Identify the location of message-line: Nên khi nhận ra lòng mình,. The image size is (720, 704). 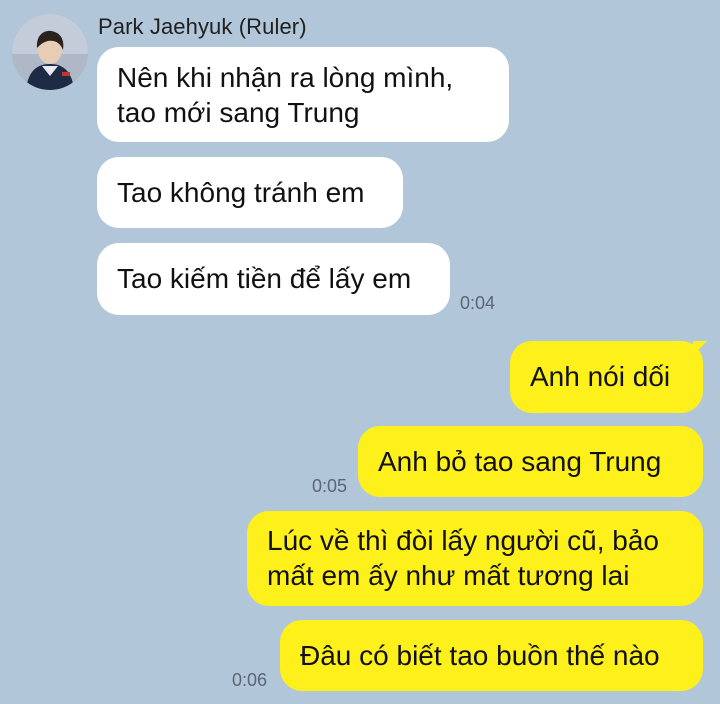
(285, 77).